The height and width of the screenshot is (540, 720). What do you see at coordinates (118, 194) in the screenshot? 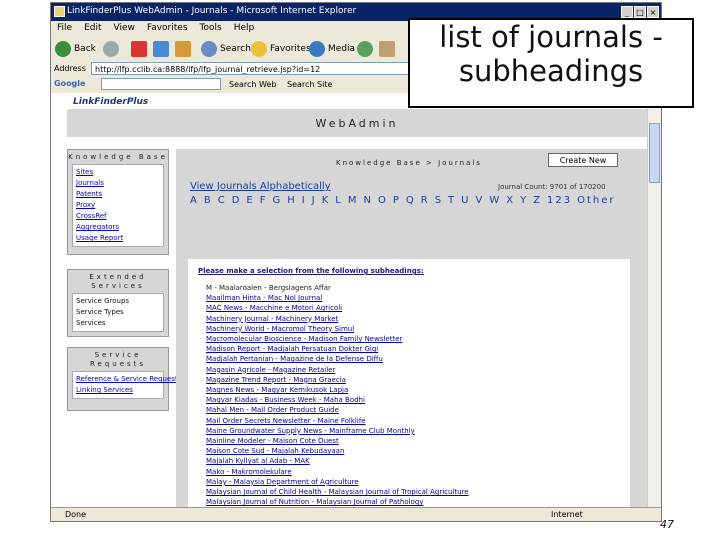
I see `sidebar-item-patents: Patents` at bounding box center [118, 194].